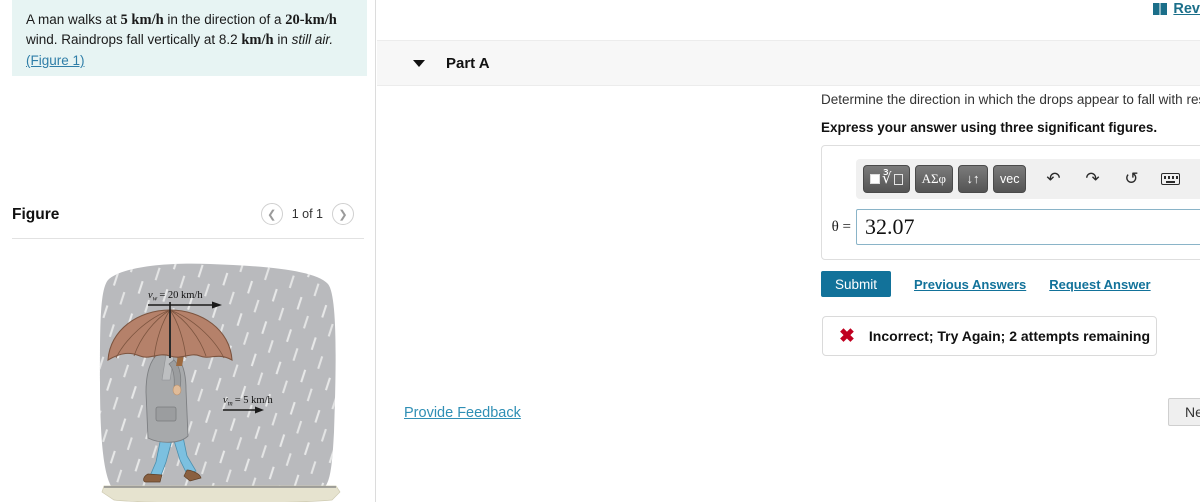 The image size is (1200, 502). I want to click on man-speed-value: 5 km/h, so click(142, 20).